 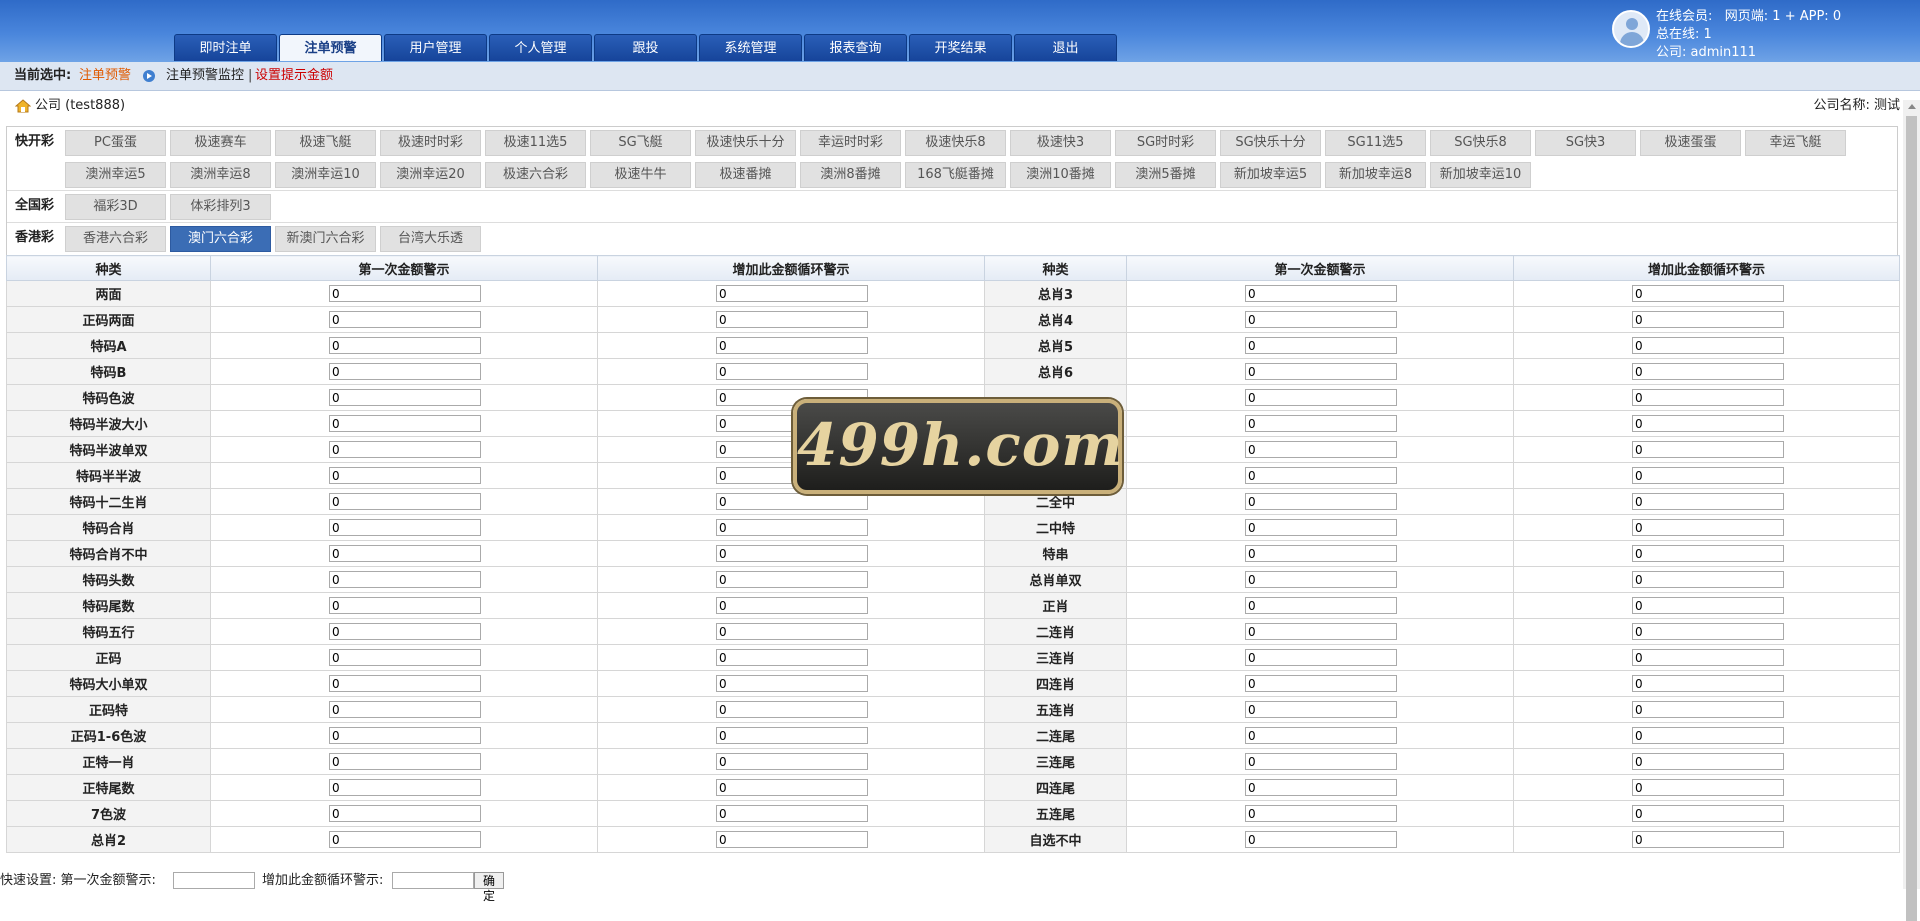 What do you see at coordinates (1795, 143) in the screenshot?
I see `lottery-button: 幸运飞艇` at bounding box center [1795, 143].